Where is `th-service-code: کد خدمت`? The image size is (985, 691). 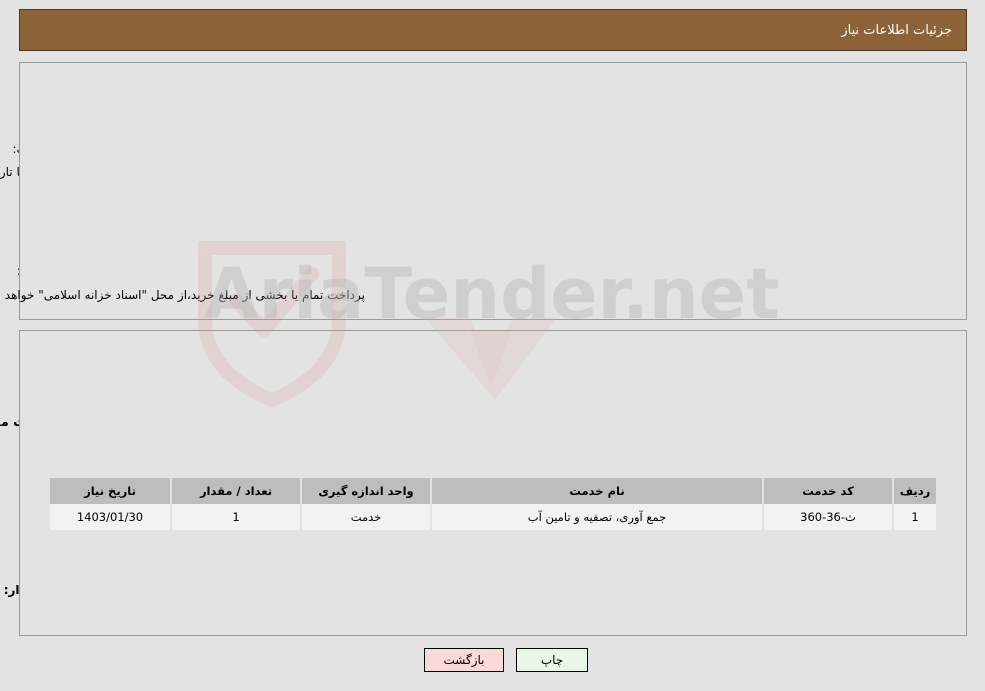
th-service-code: کد خدمت is located at coordinates (828, 491).